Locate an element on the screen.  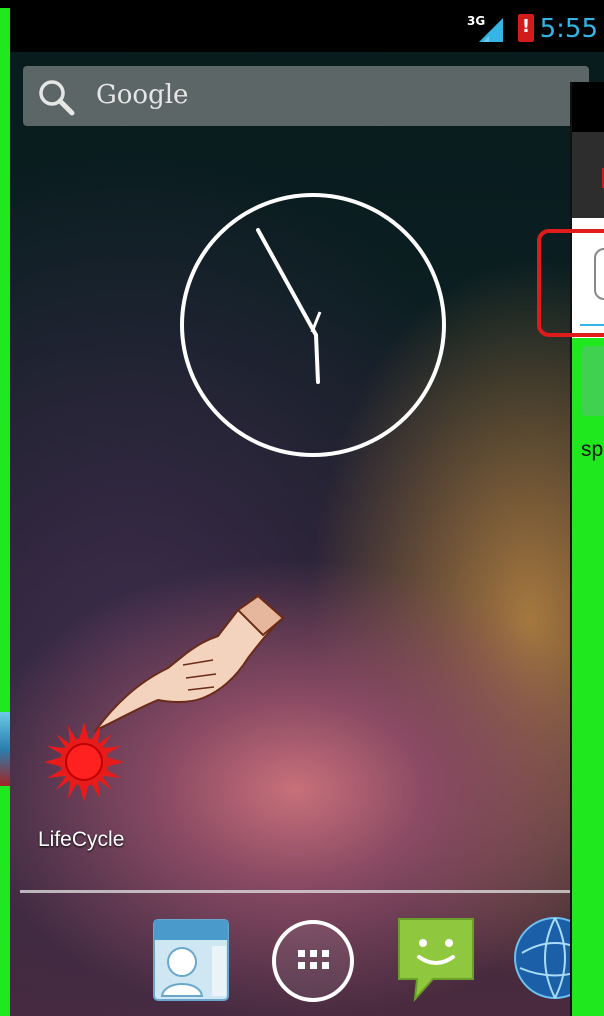
battery-warning-mark: ! is located at coordinates (526, 26).